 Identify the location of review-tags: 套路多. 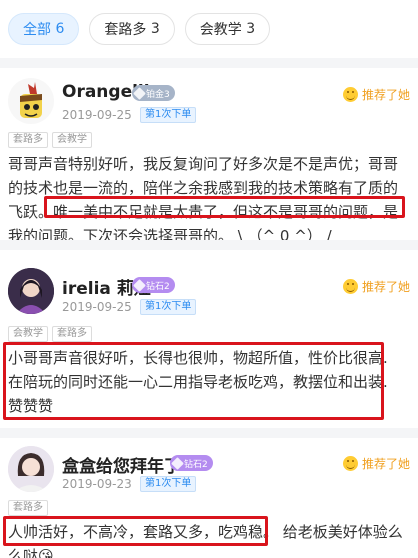
(28, 508).